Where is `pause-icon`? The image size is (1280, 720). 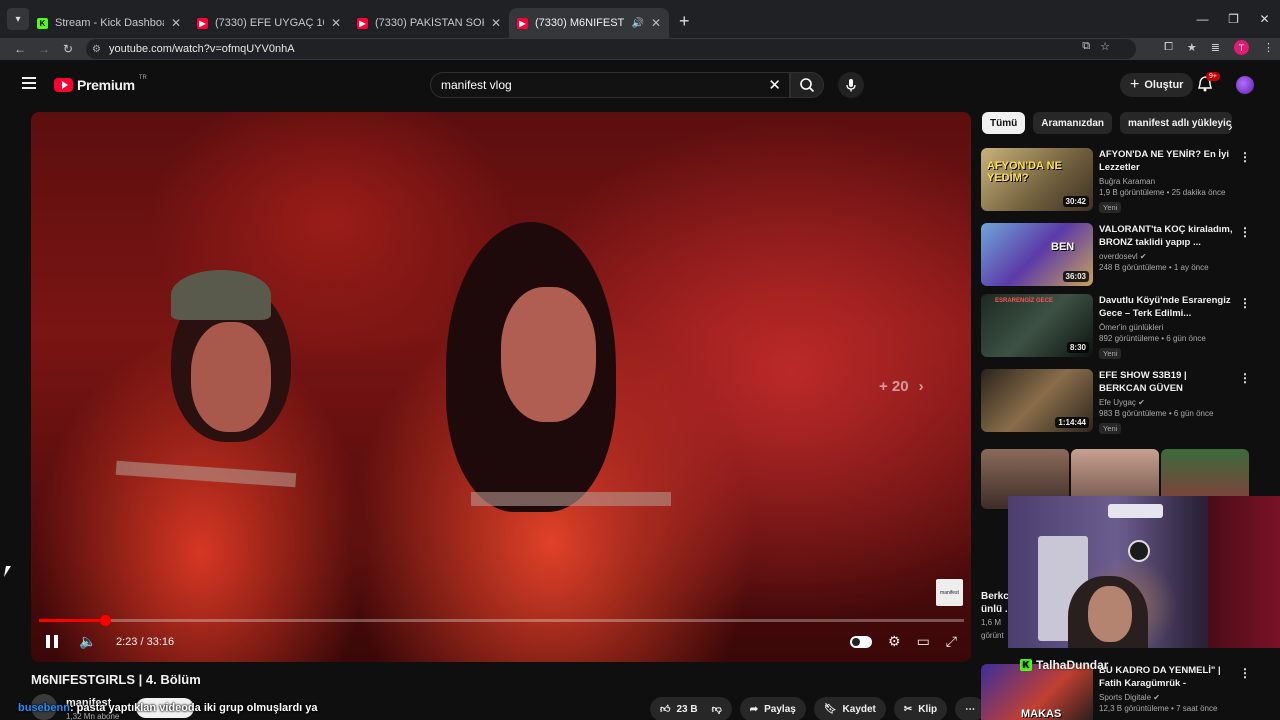
pause-icon is located at coordinates (52, 641).